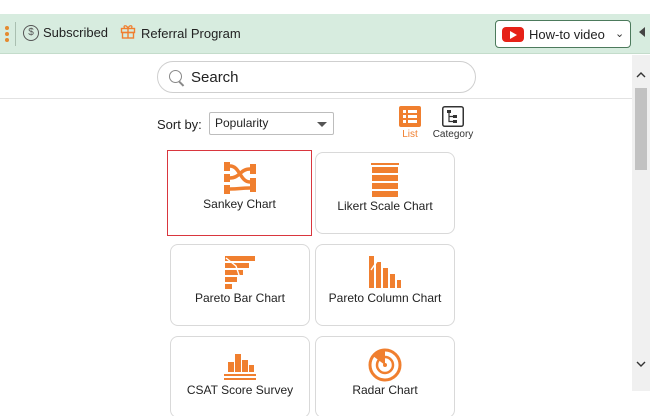 This screenshot has width=650, height=416. Describe the element at coordinates (179, 124) in the screenshot. I see `sort-by-label: Sort by:` at that location.